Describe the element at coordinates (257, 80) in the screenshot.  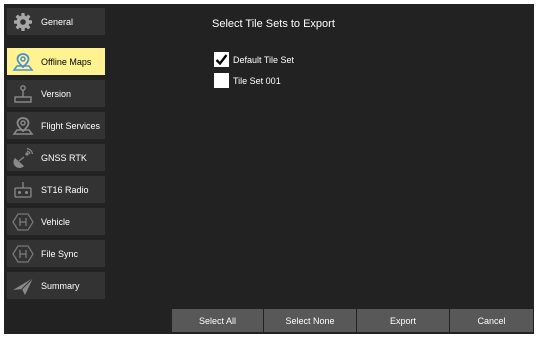
I see `tile-set-label: Tile Set 001` at that location.